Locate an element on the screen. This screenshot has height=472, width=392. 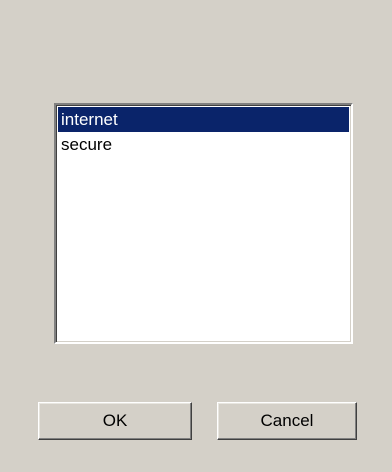
list-item-internet: internet is located at coordinates (203, 119).